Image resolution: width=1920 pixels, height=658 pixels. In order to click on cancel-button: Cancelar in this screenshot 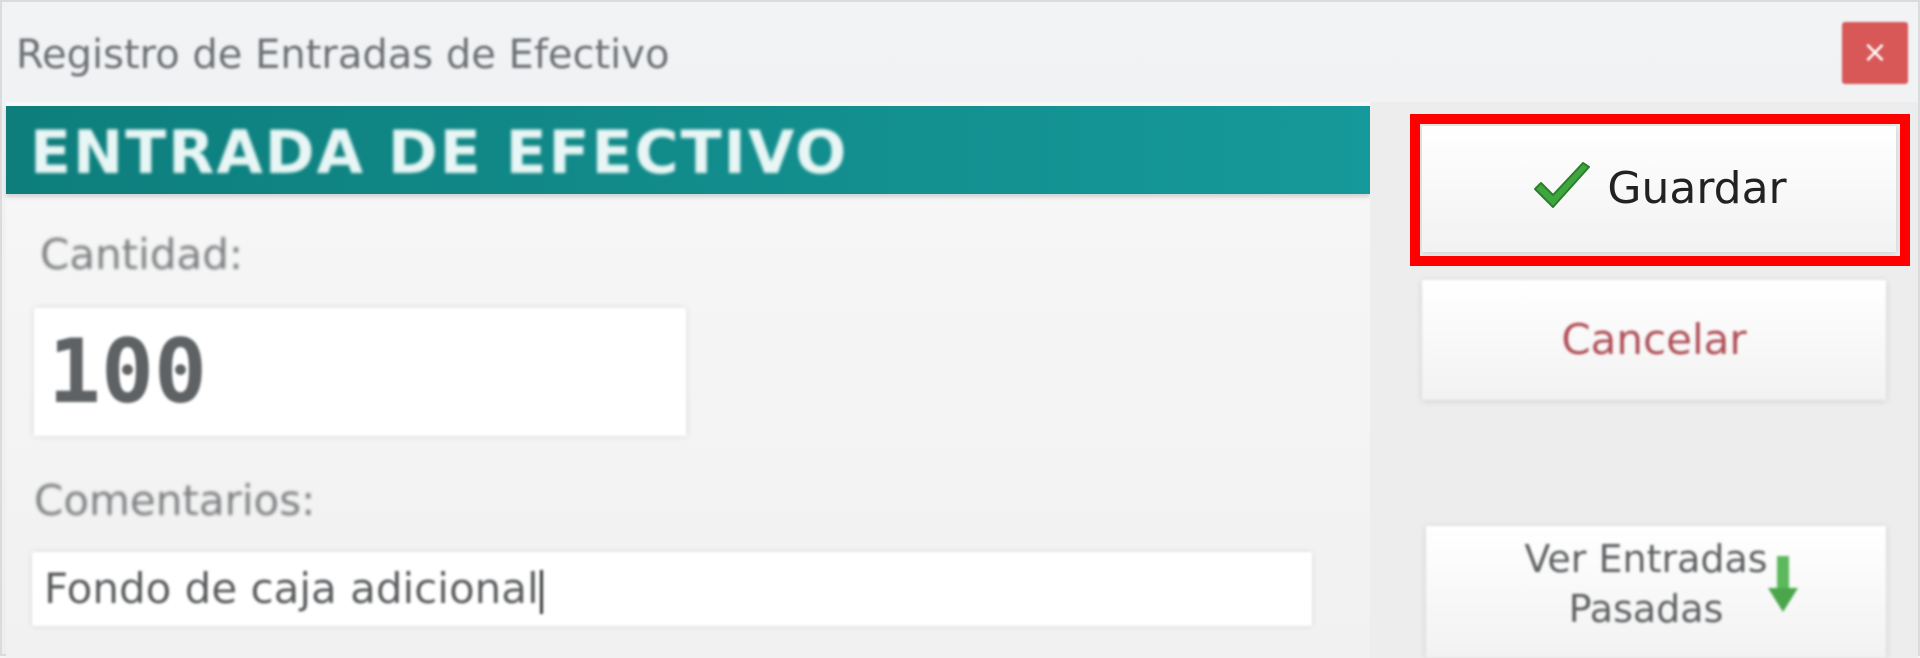, I will do `click(1654, 340)`.